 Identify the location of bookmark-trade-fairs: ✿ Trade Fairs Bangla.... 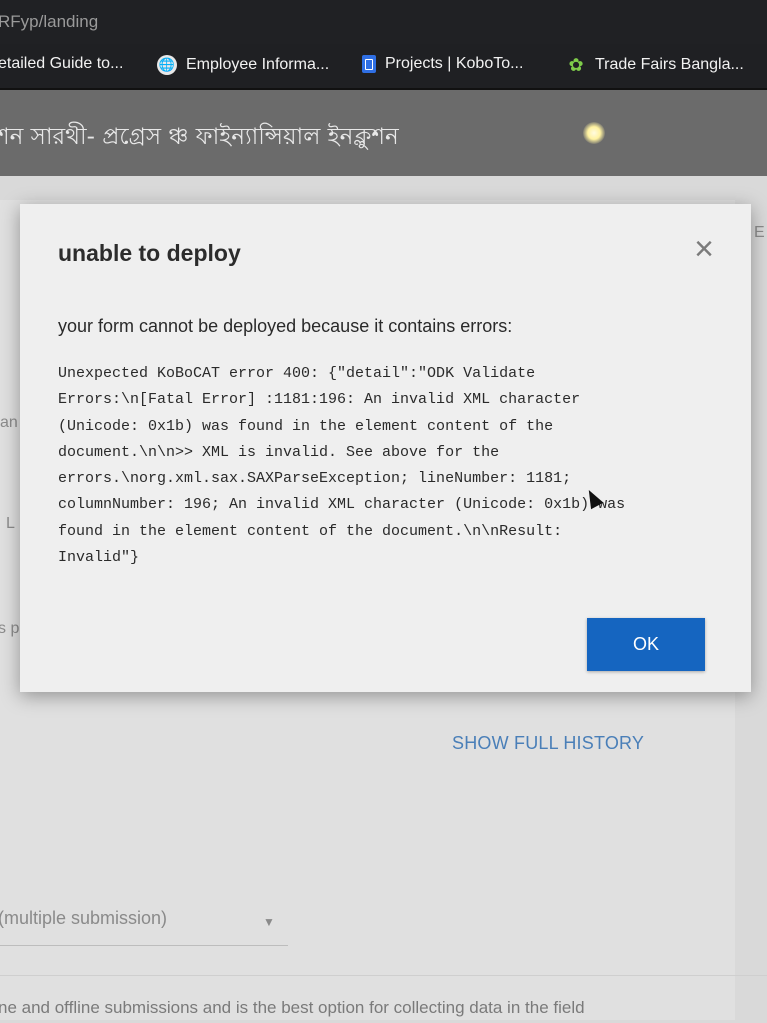
(655, 64).